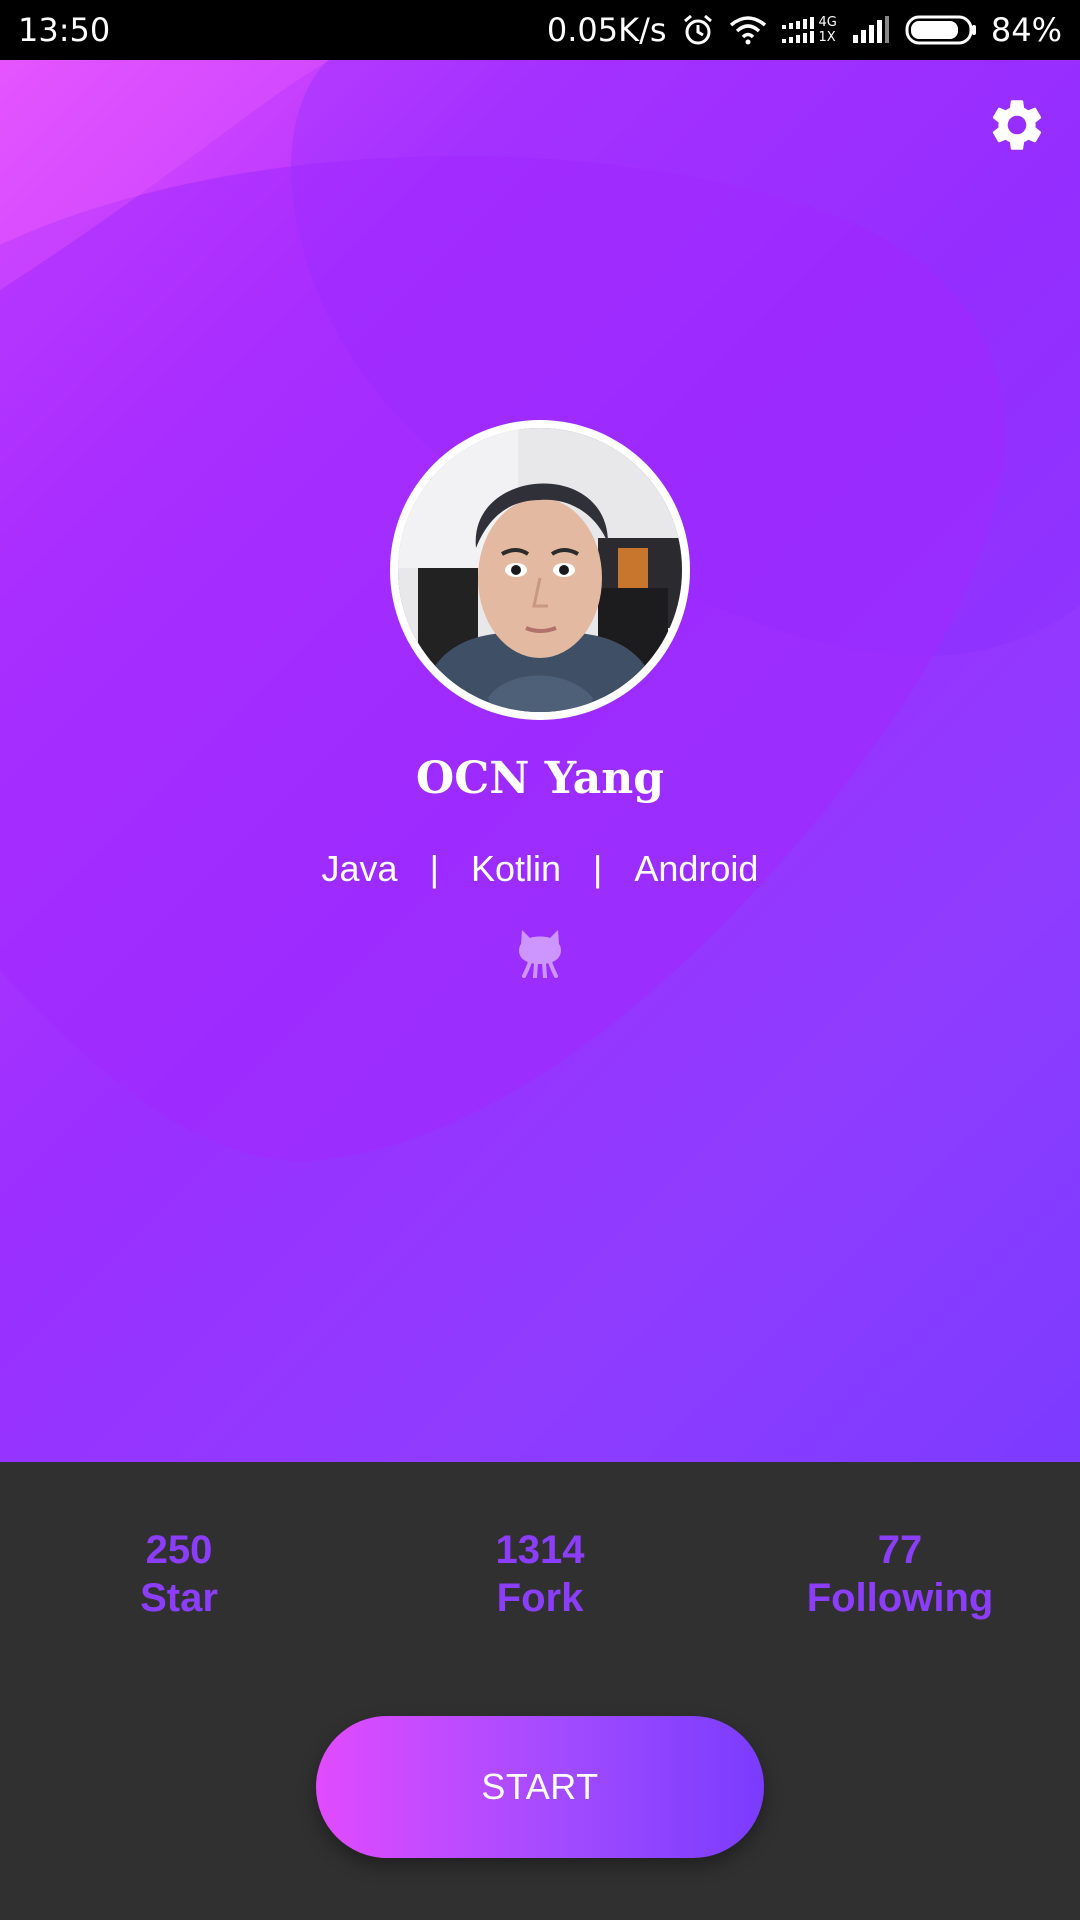  Describe the element at coordinates (179, 1574) in the screenshot. I see `stat-star: 250 Star` at that location.